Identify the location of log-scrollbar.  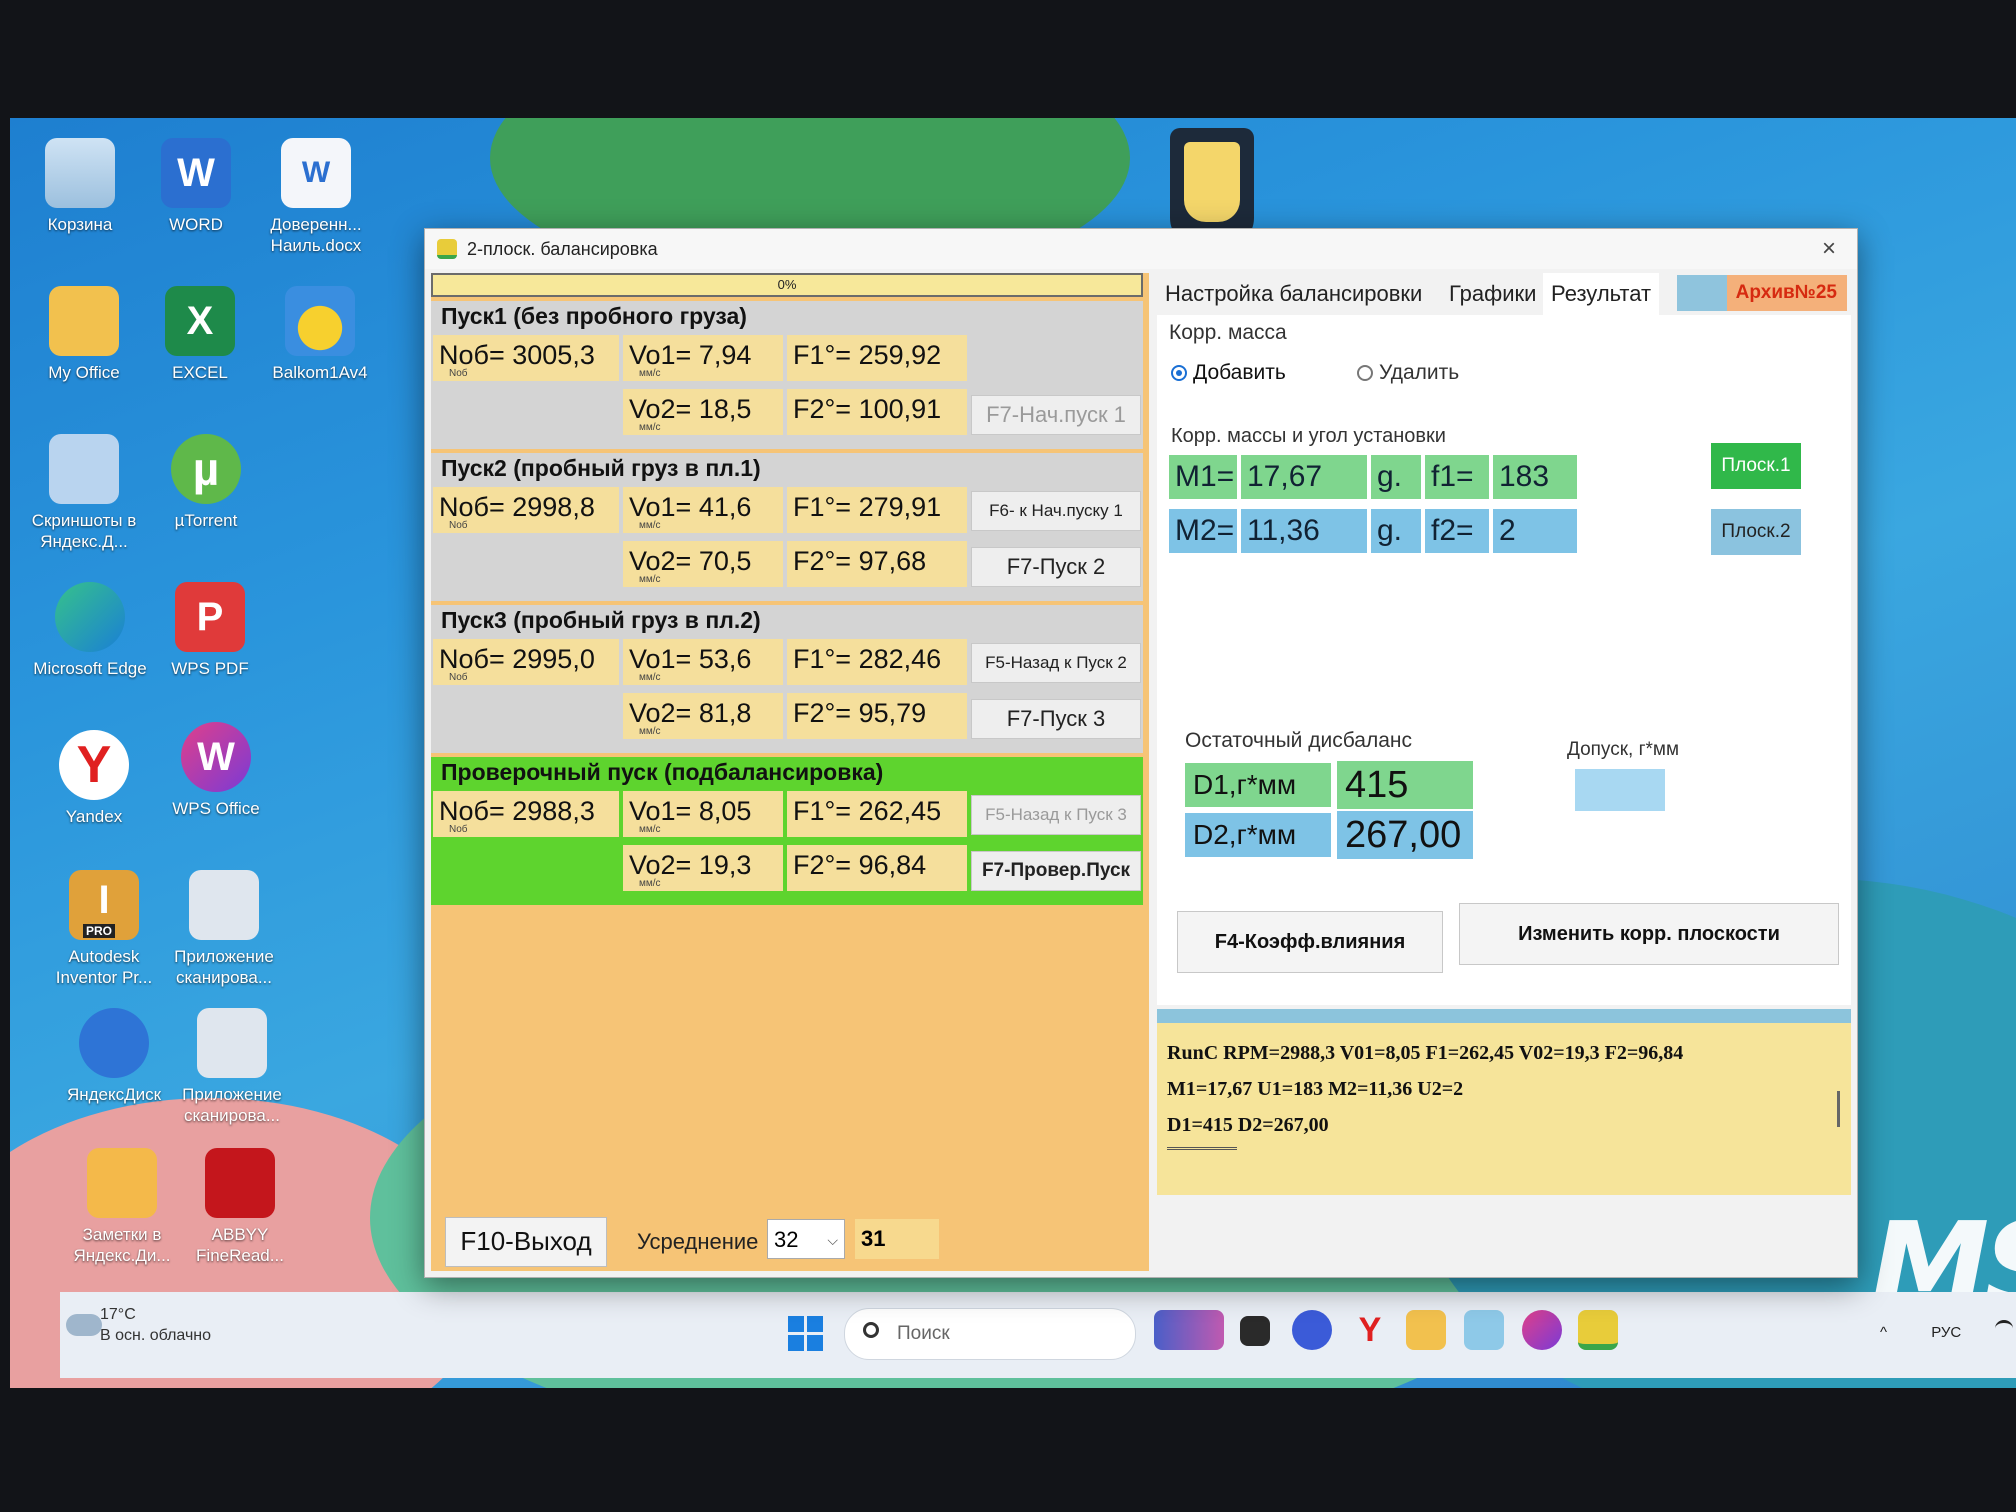
(1839, 1109).